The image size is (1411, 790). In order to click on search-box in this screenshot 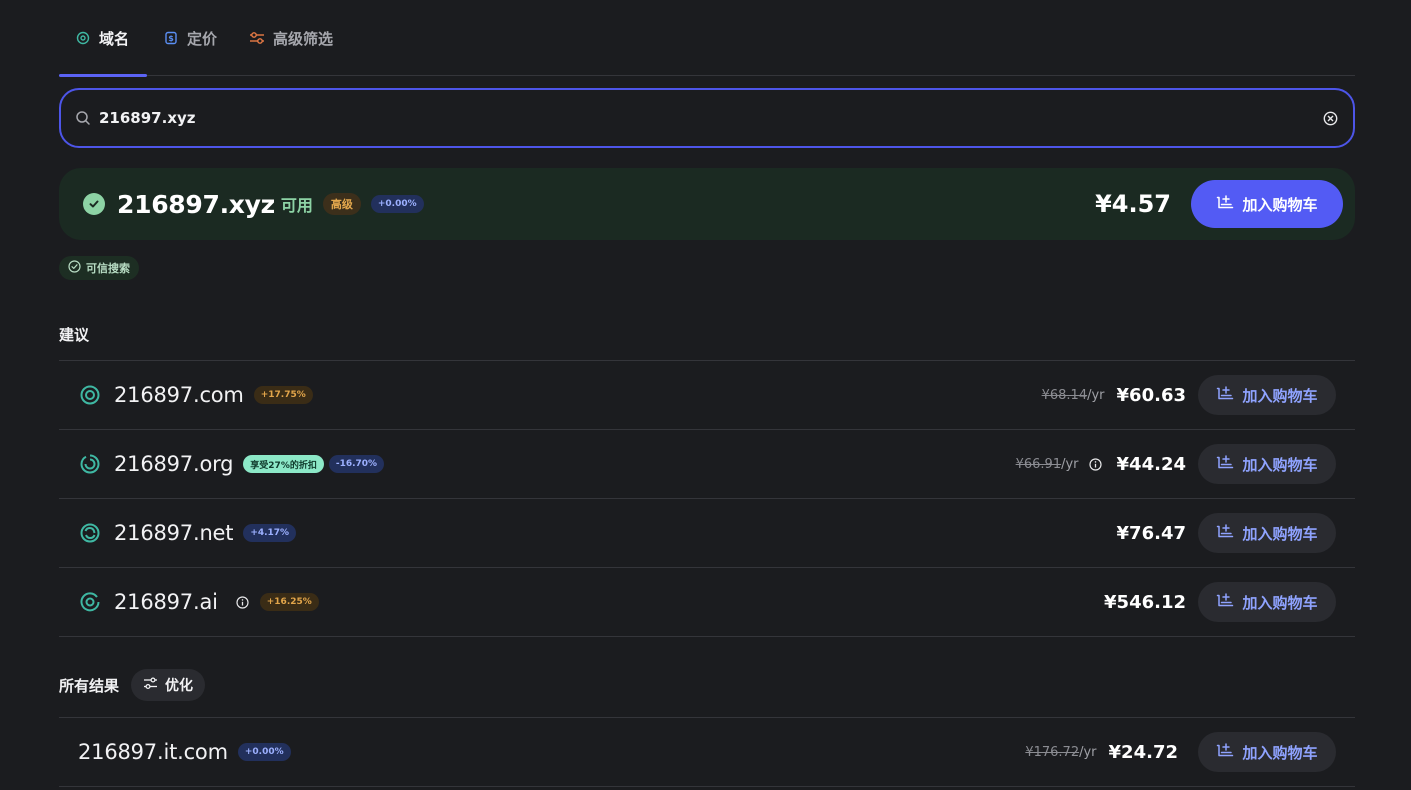, I will do `click(707, 118)`.